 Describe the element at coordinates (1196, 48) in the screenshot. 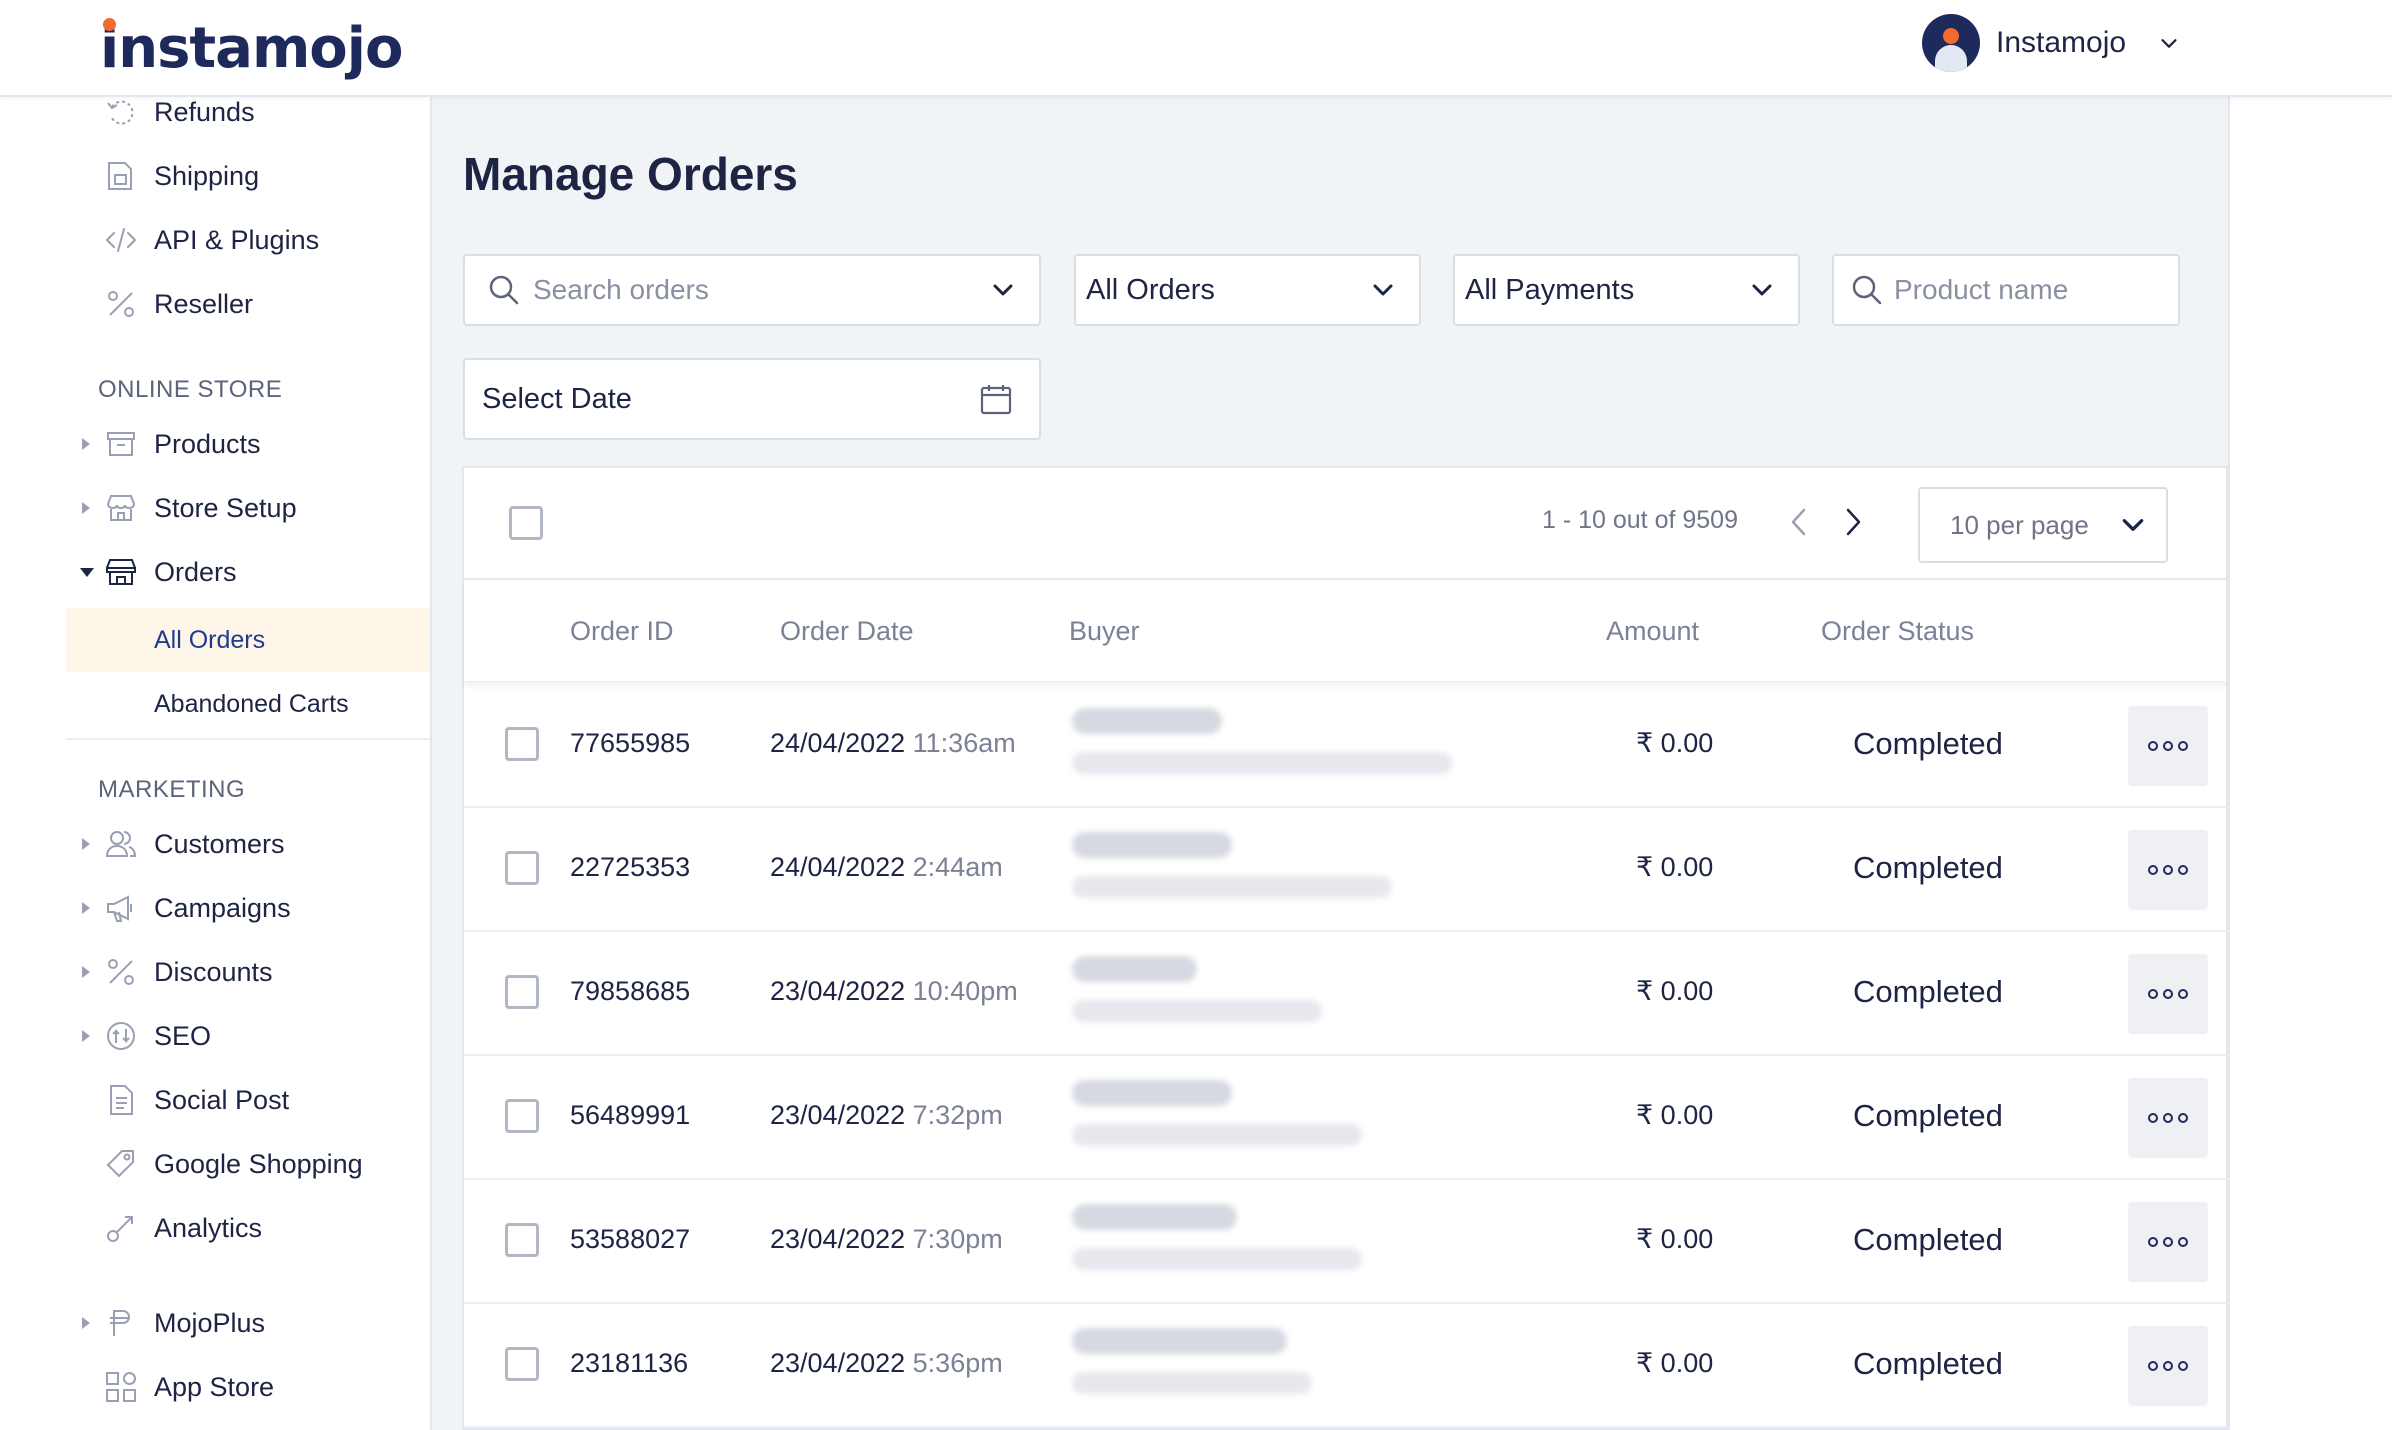

I see `top-header: instamojo Instamojo` at that location.